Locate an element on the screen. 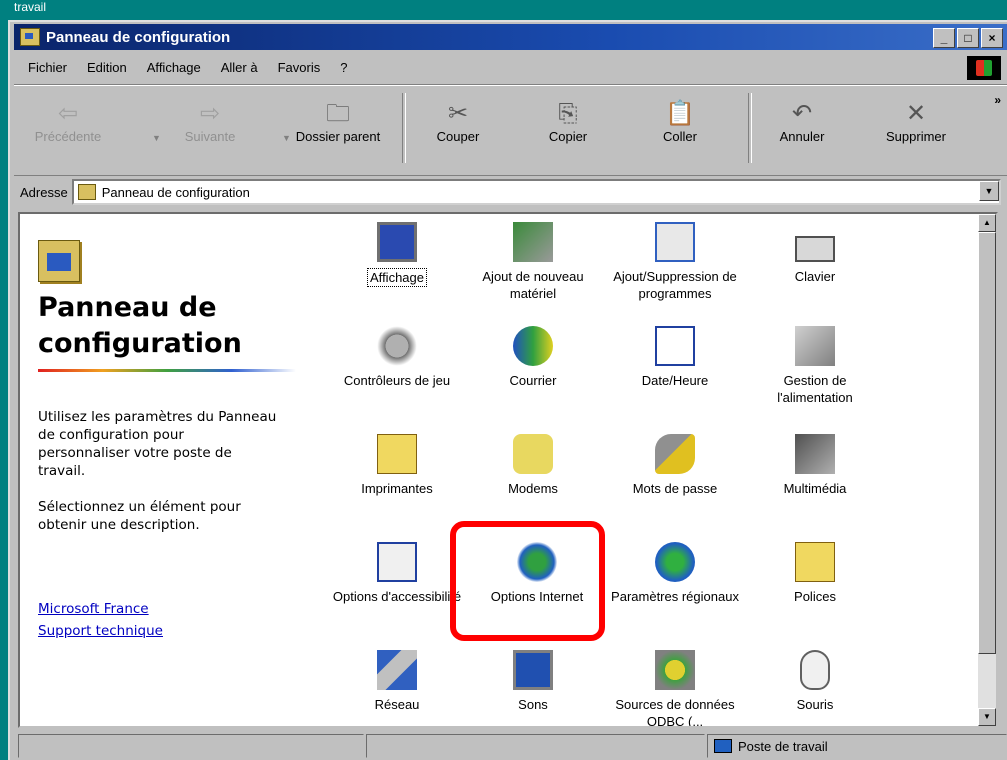  item-label: Polices is located at coordinates (815, 596).